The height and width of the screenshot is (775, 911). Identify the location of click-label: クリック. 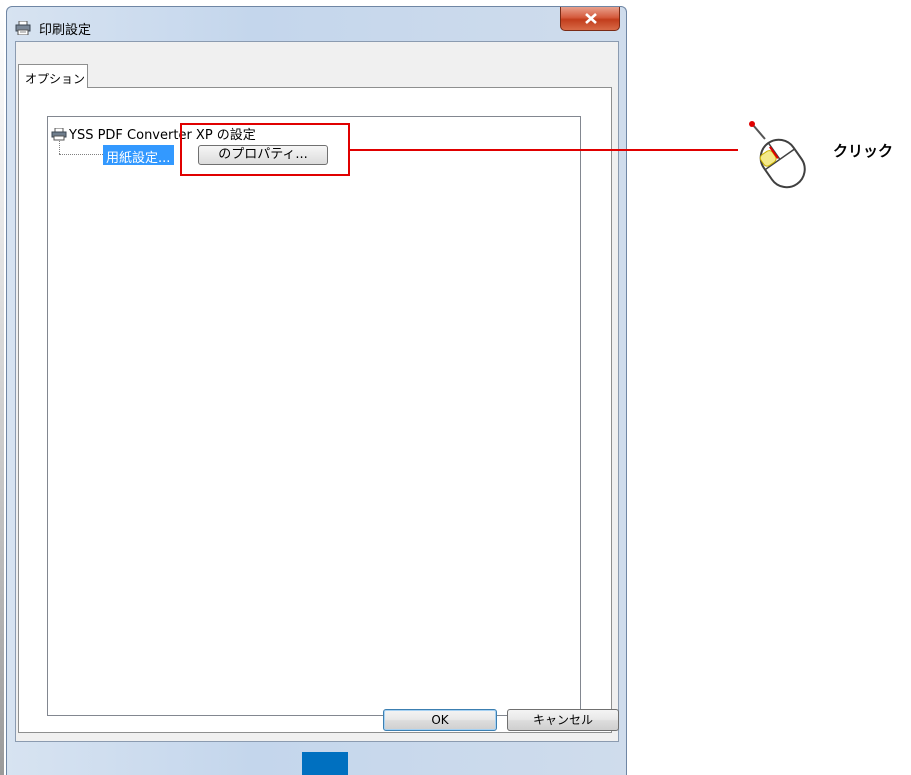
(863, 151).